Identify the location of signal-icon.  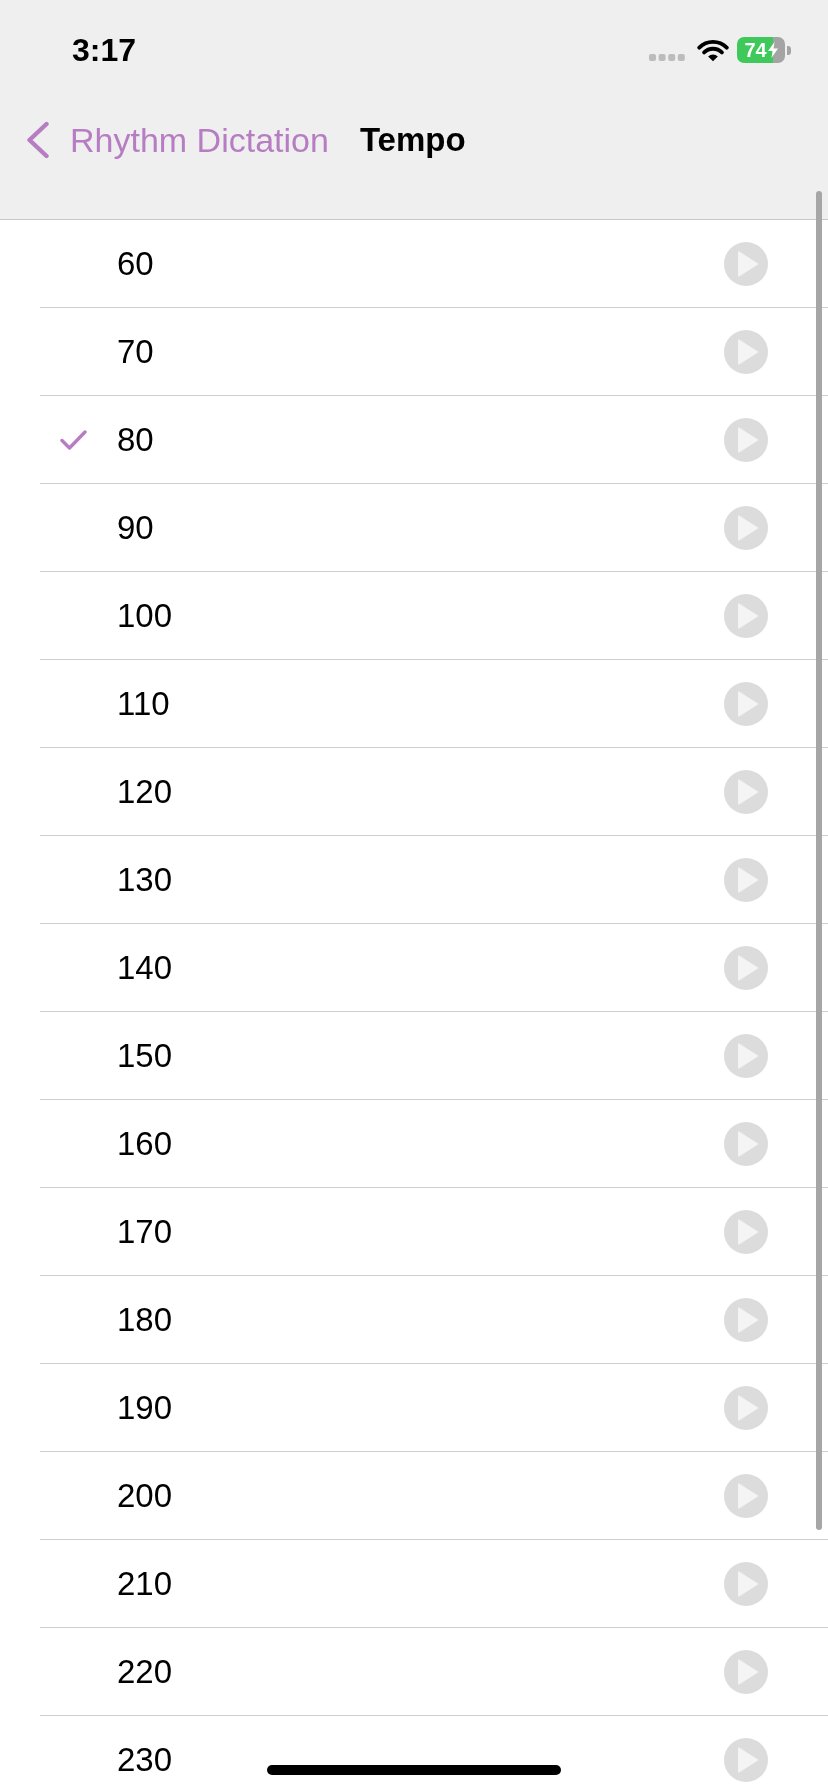
(667, 57).